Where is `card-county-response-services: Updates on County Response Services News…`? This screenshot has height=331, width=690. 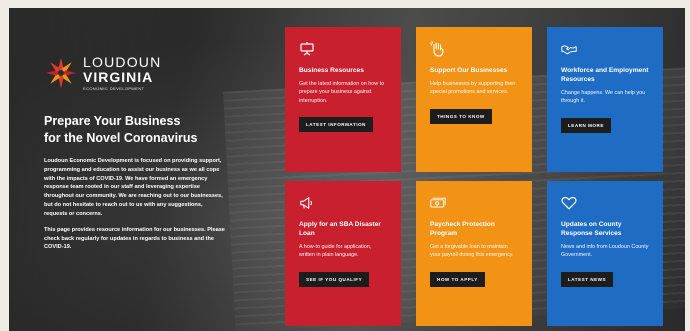
card-county-response-services: Updates on County Response Services News… is located at coordinates (605, 253).